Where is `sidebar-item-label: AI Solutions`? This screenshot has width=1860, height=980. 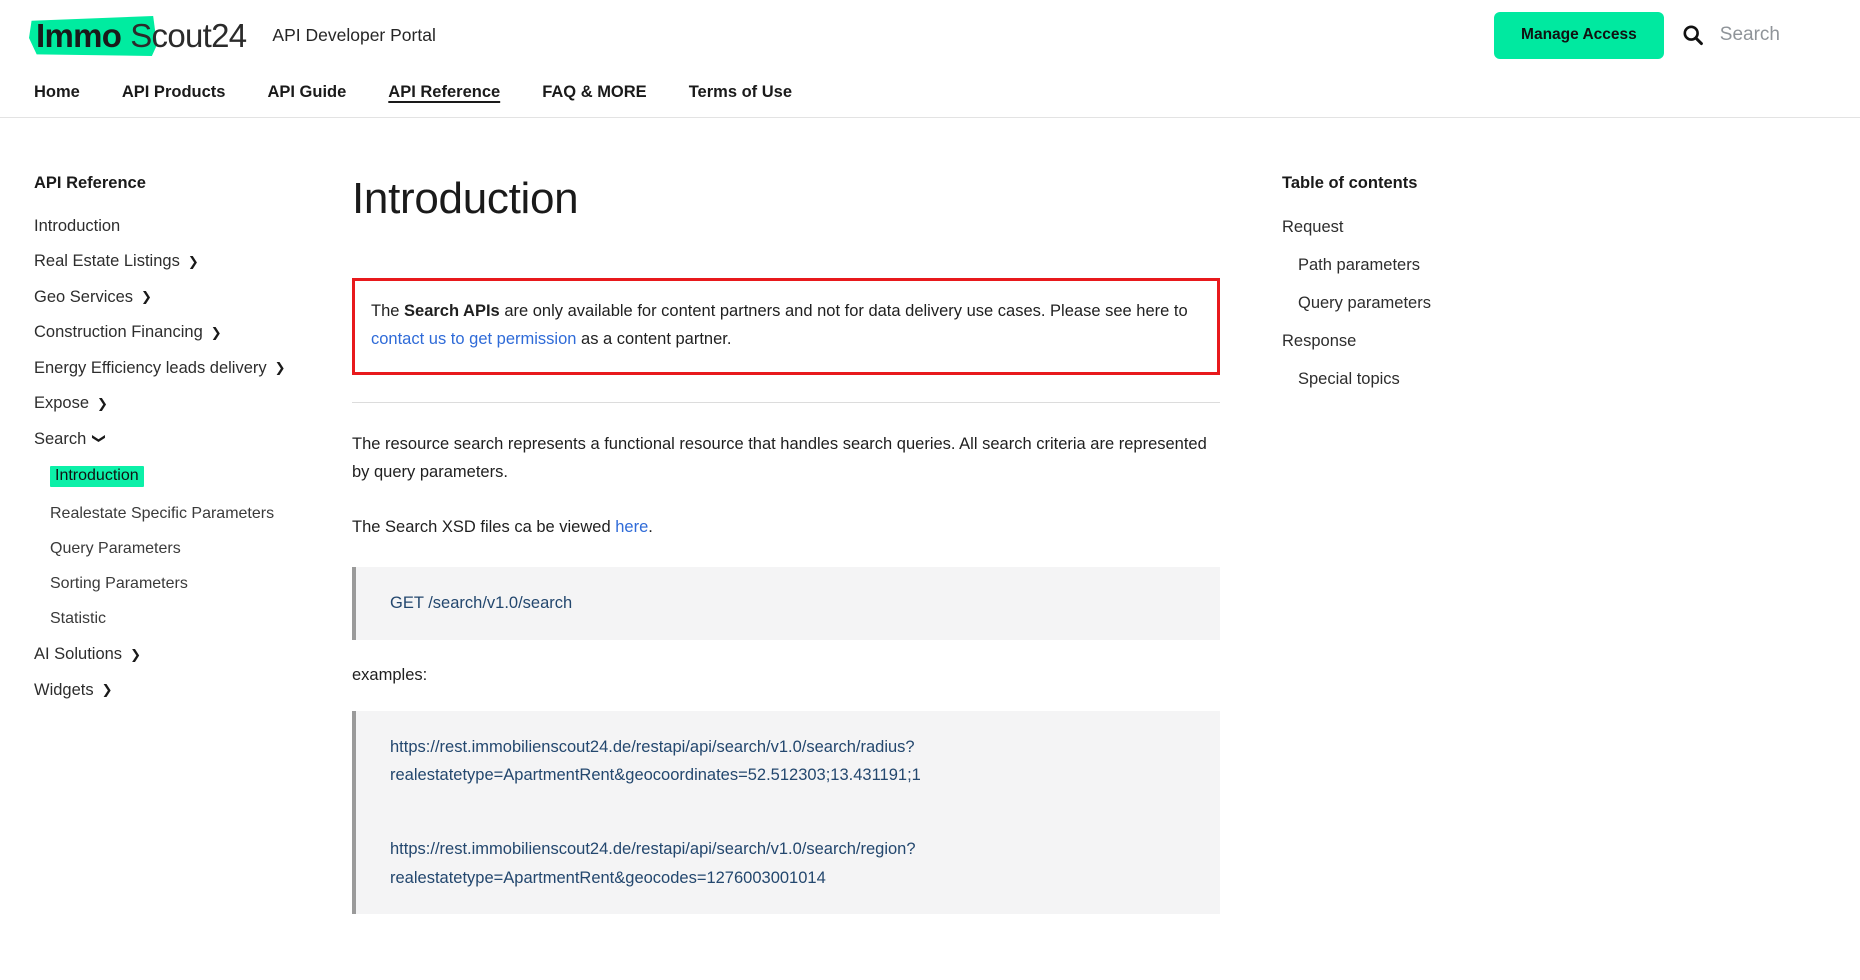
sidebar-item-label: AI Solutions is located at coordinates (78, 654).